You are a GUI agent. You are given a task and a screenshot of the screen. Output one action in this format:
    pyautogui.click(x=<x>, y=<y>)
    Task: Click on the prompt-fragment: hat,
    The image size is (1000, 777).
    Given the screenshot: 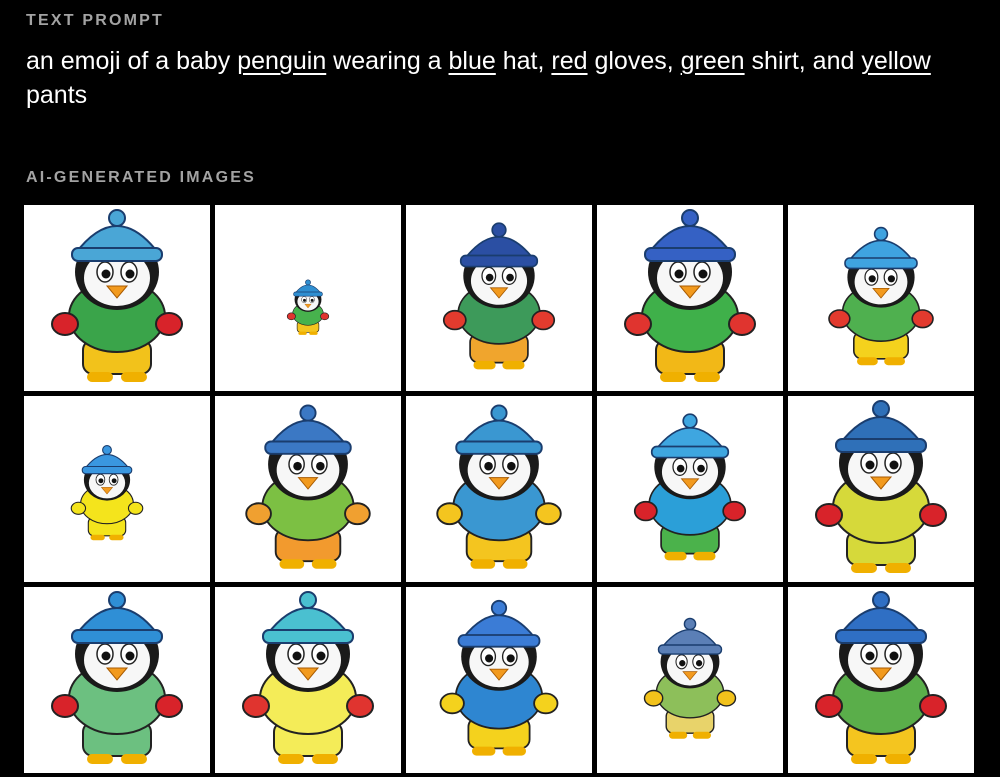 What is the action you would take?
    pyautogui.click(x=523, y=61)
    